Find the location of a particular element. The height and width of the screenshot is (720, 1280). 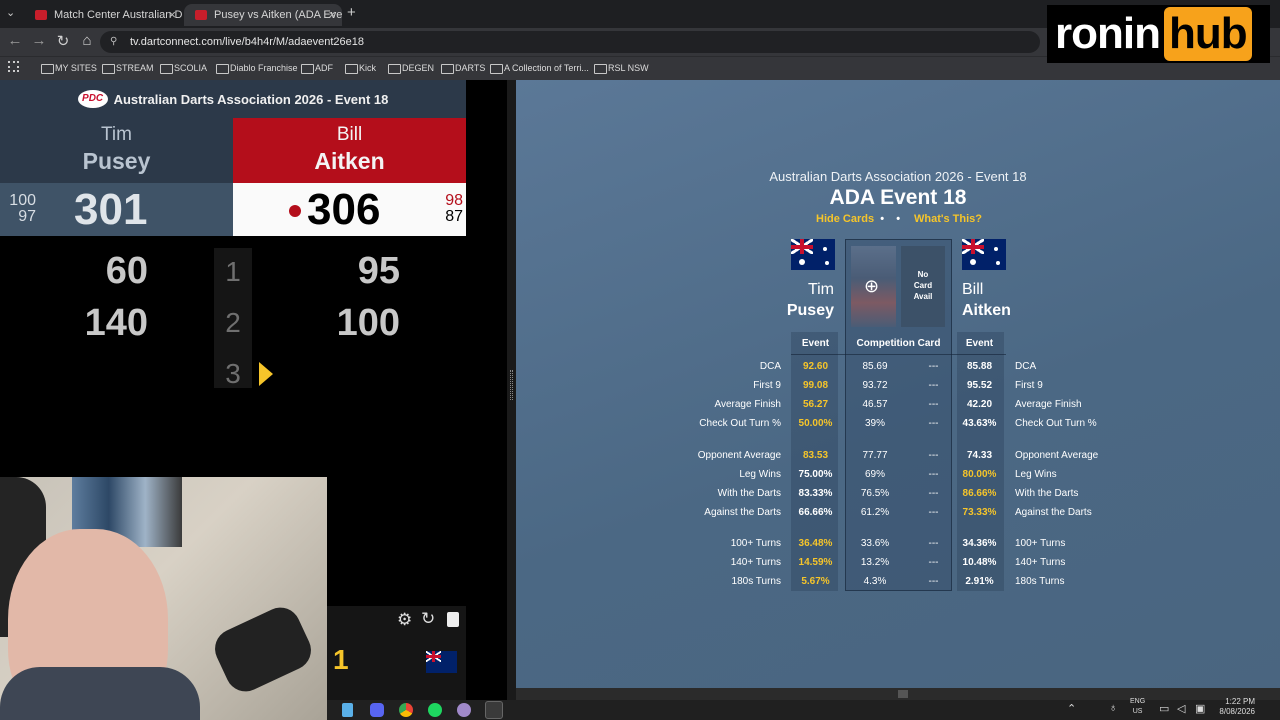

app-icon is located at coordinates (494, 710).